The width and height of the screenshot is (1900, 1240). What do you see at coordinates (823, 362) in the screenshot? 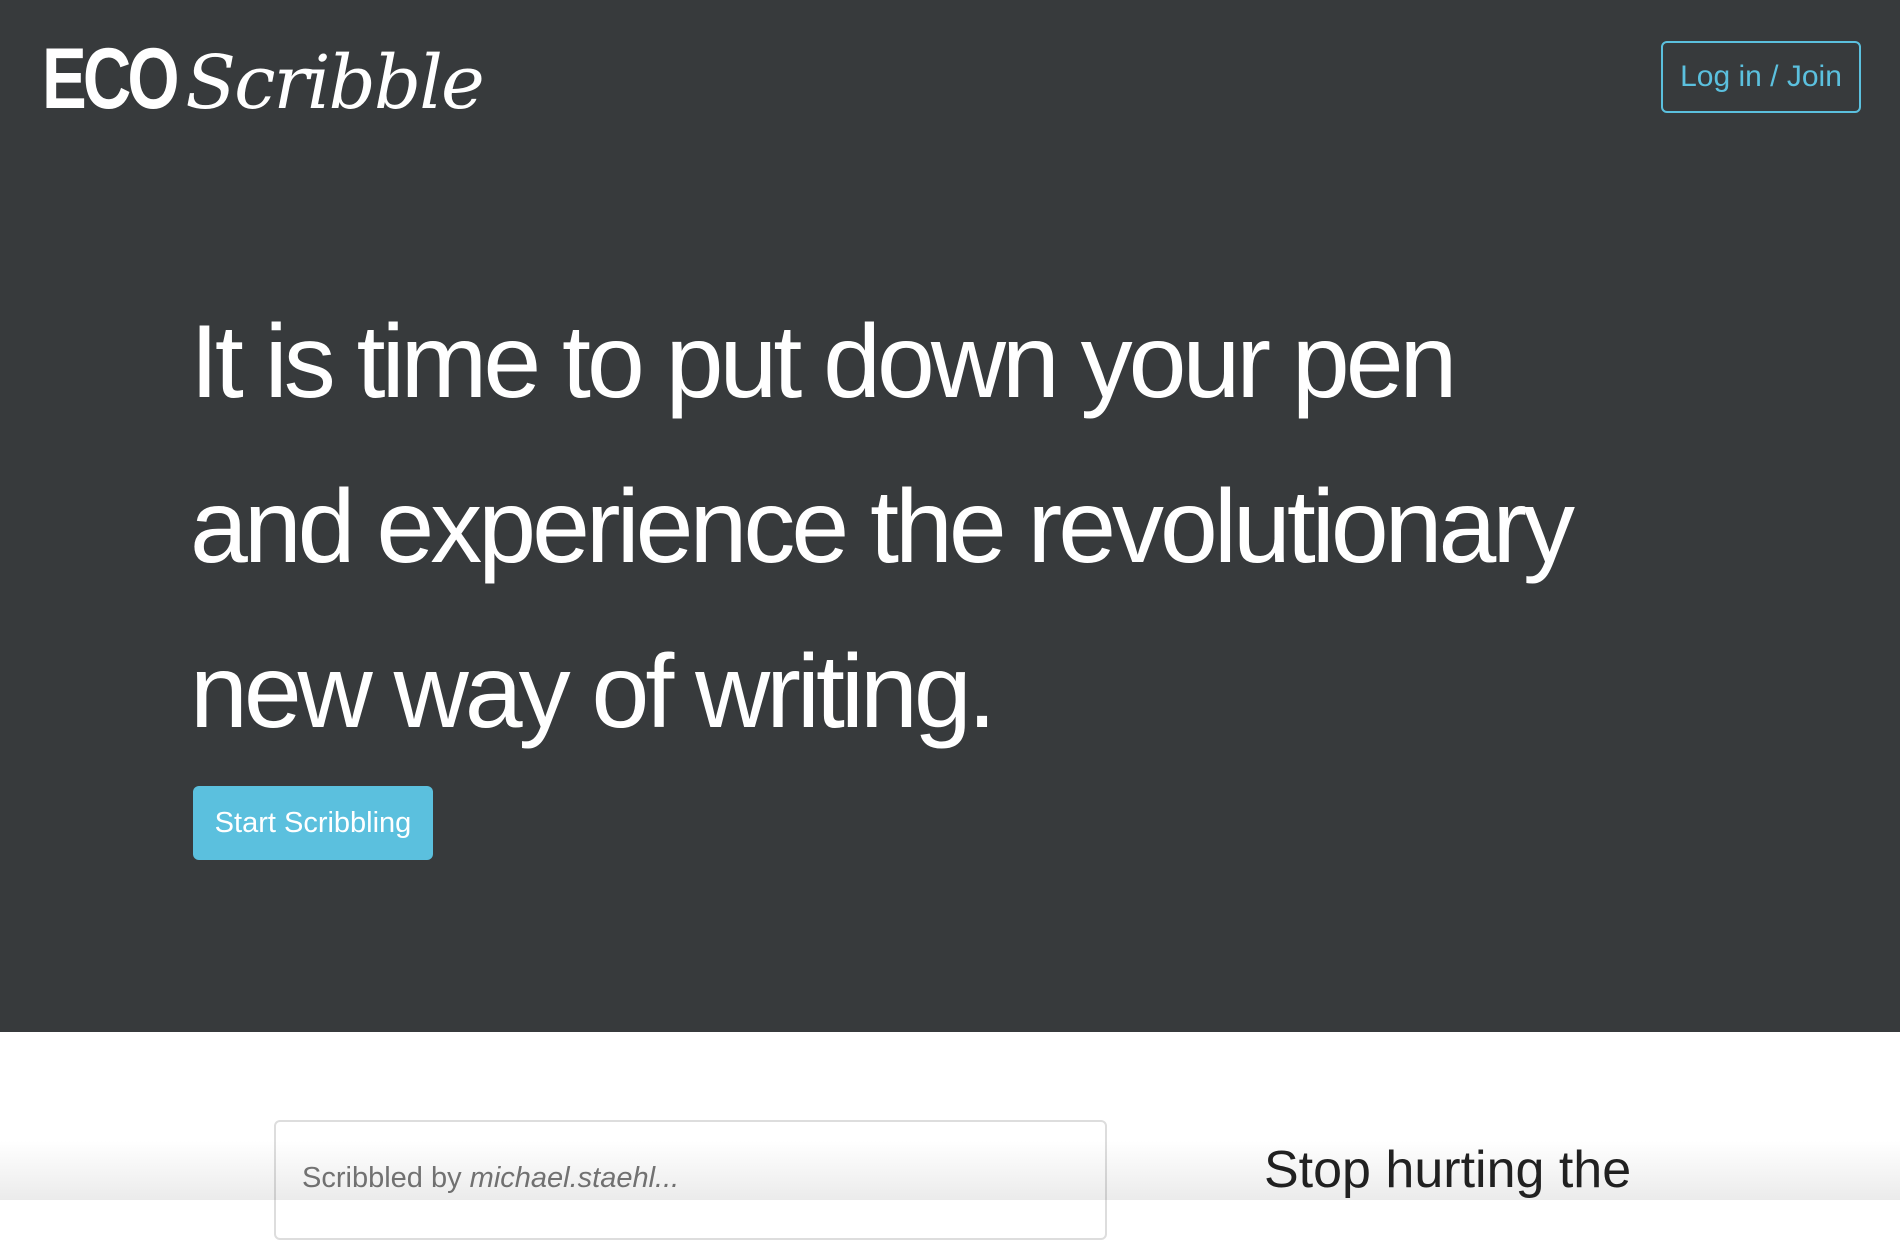
I see `headline-line-1: It is time to put down your pen` at bounding box center [823, 362].